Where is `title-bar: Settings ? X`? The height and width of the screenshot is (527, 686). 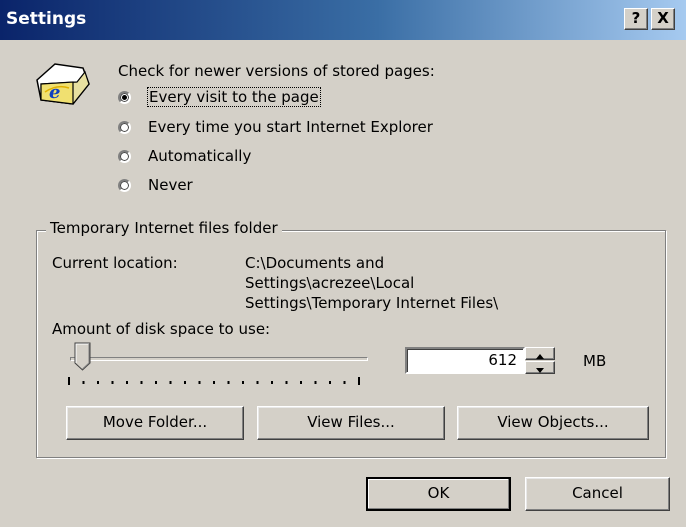 title-bar: Settings ? X is located at coordinates (343, 20).